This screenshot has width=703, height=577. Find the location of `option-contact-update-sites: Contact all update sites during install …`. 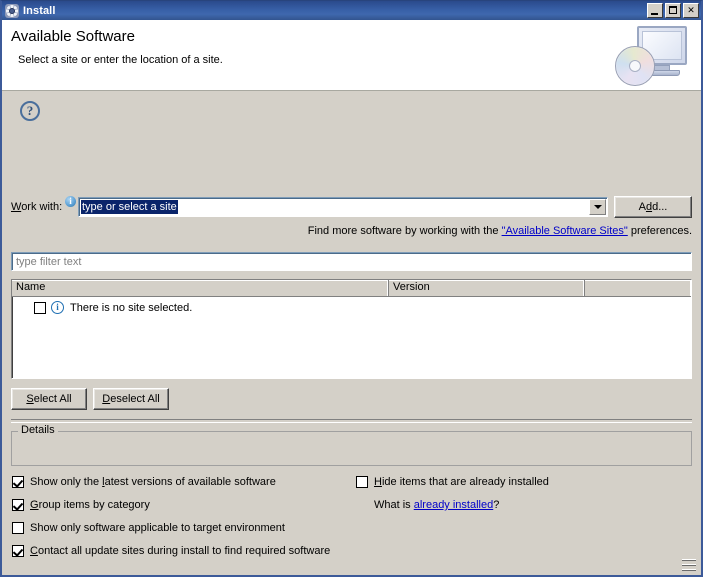

option-contact-update-sites: Contact all update sites during install … is located at coordinates (171, 551).